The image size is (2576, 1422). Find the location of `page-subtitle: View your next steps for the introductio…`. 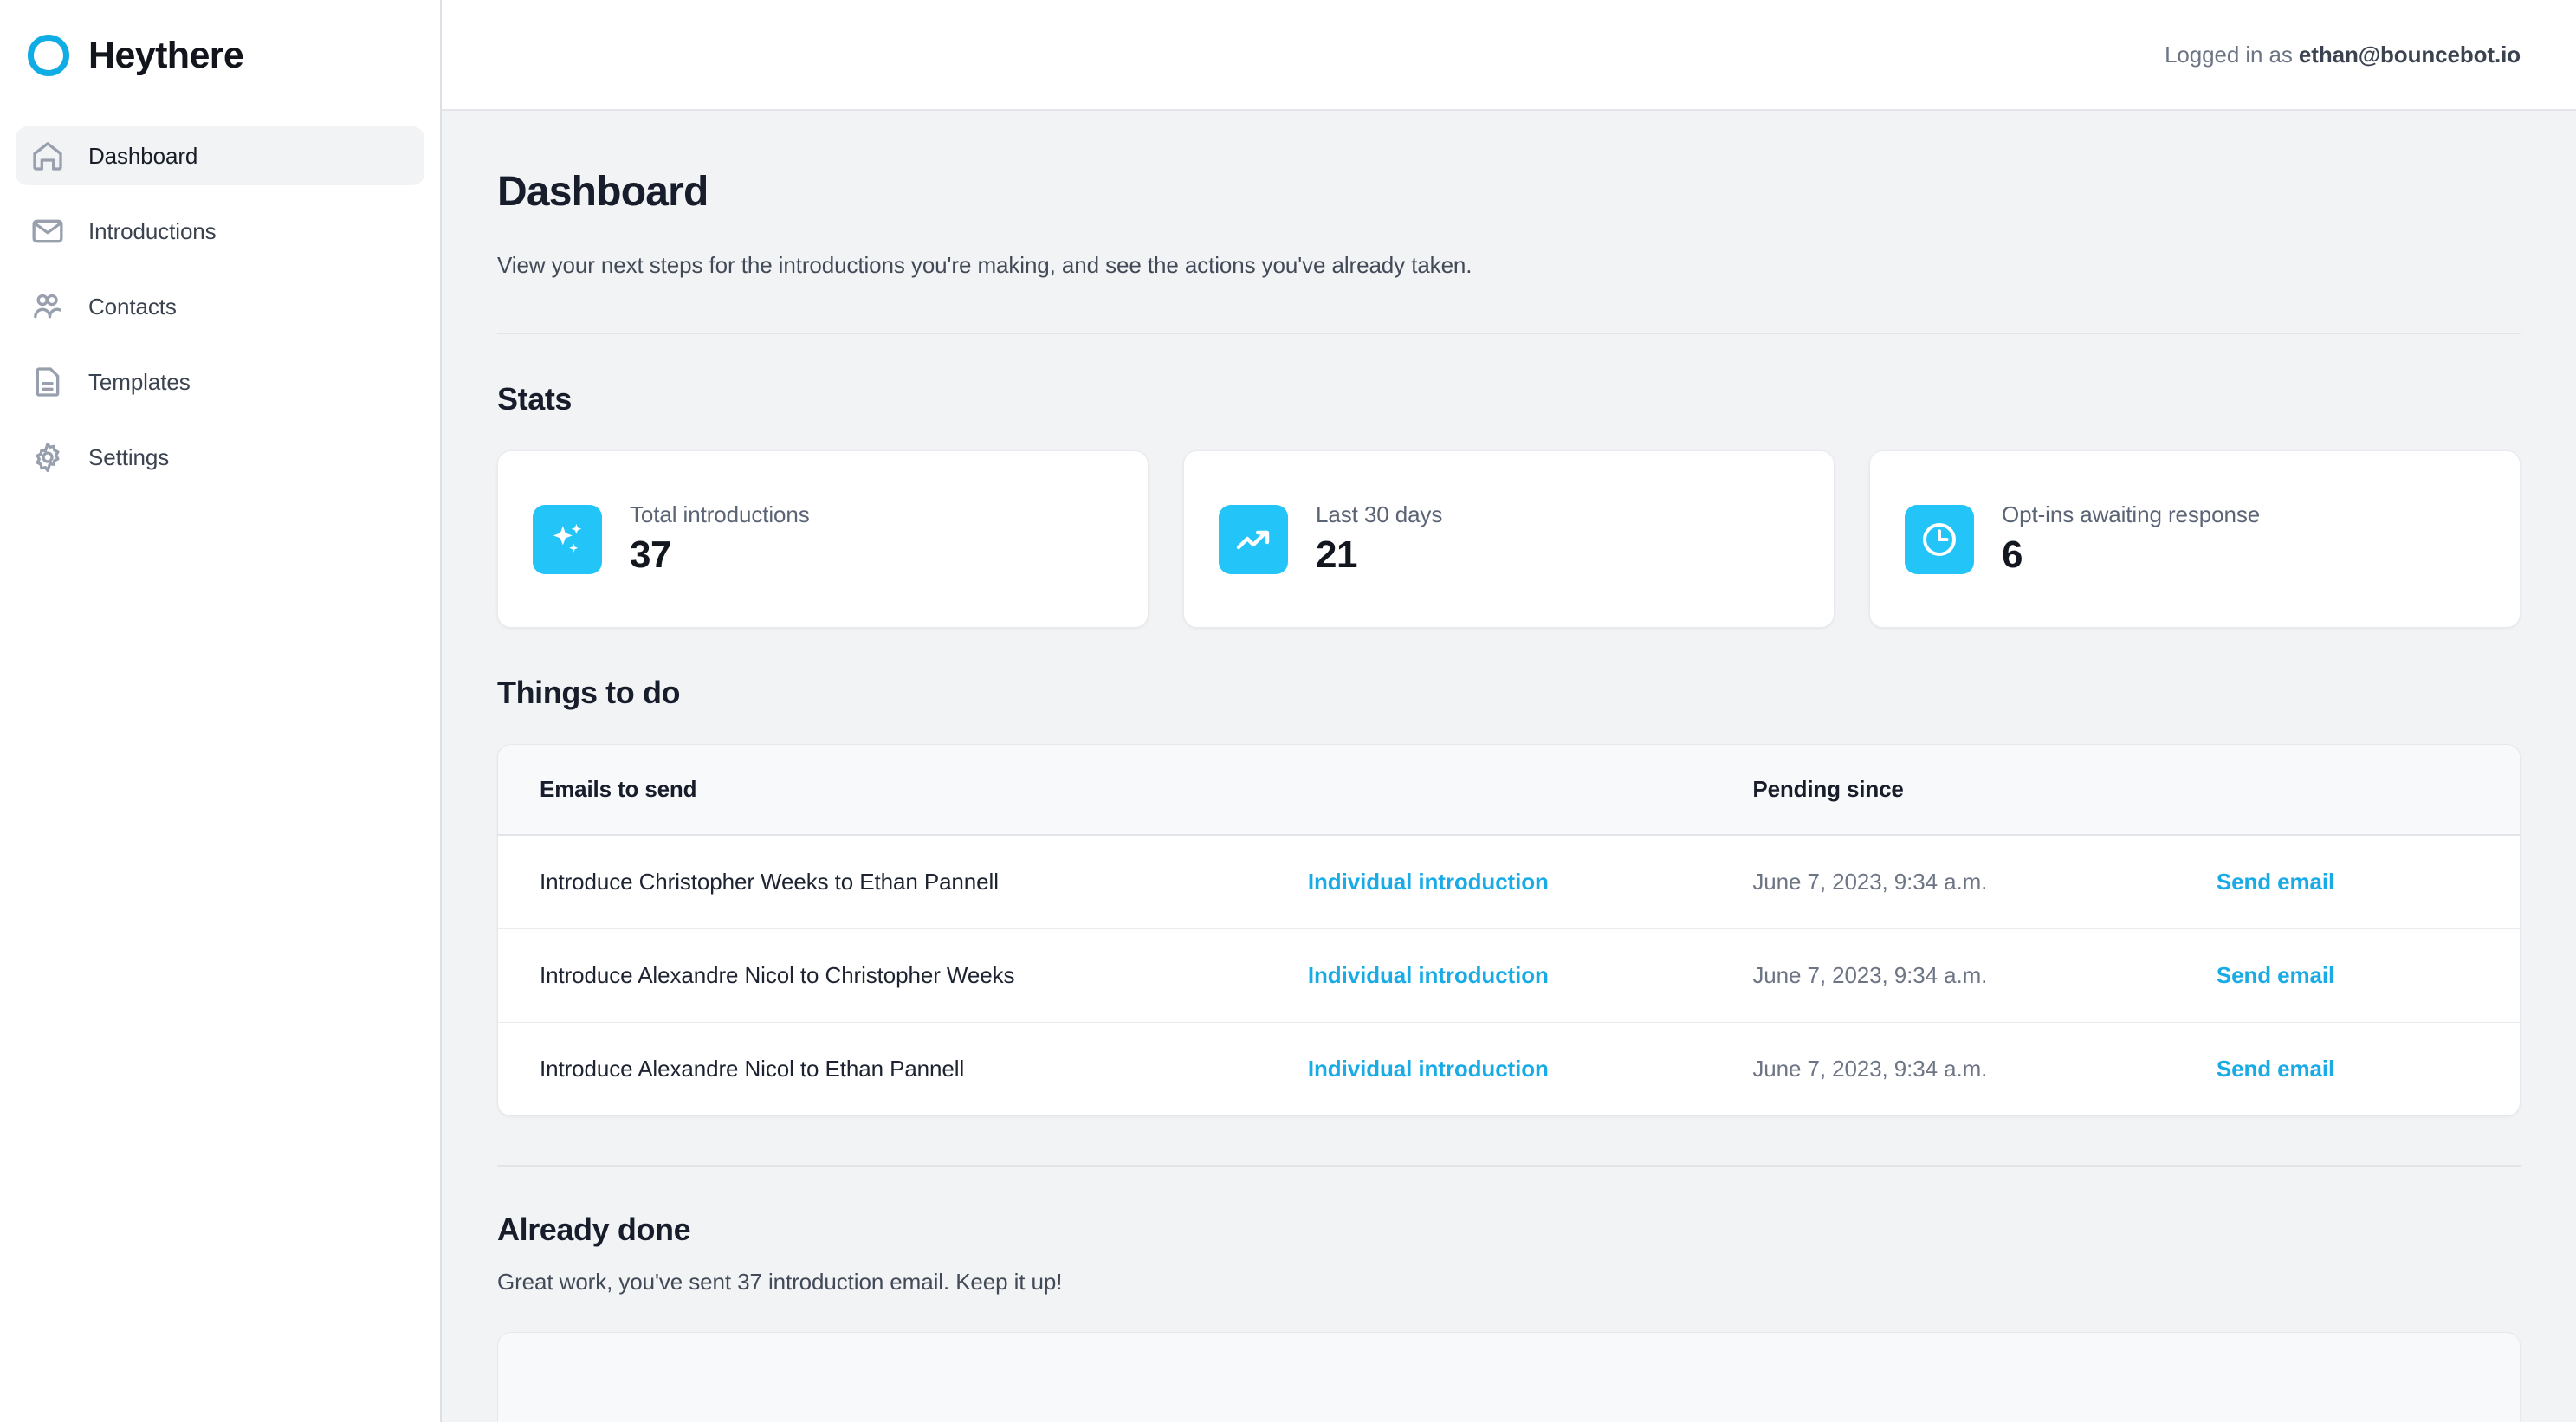

page-subtitle: View your next steps for the introductio… is located at coordinates (984, 265).